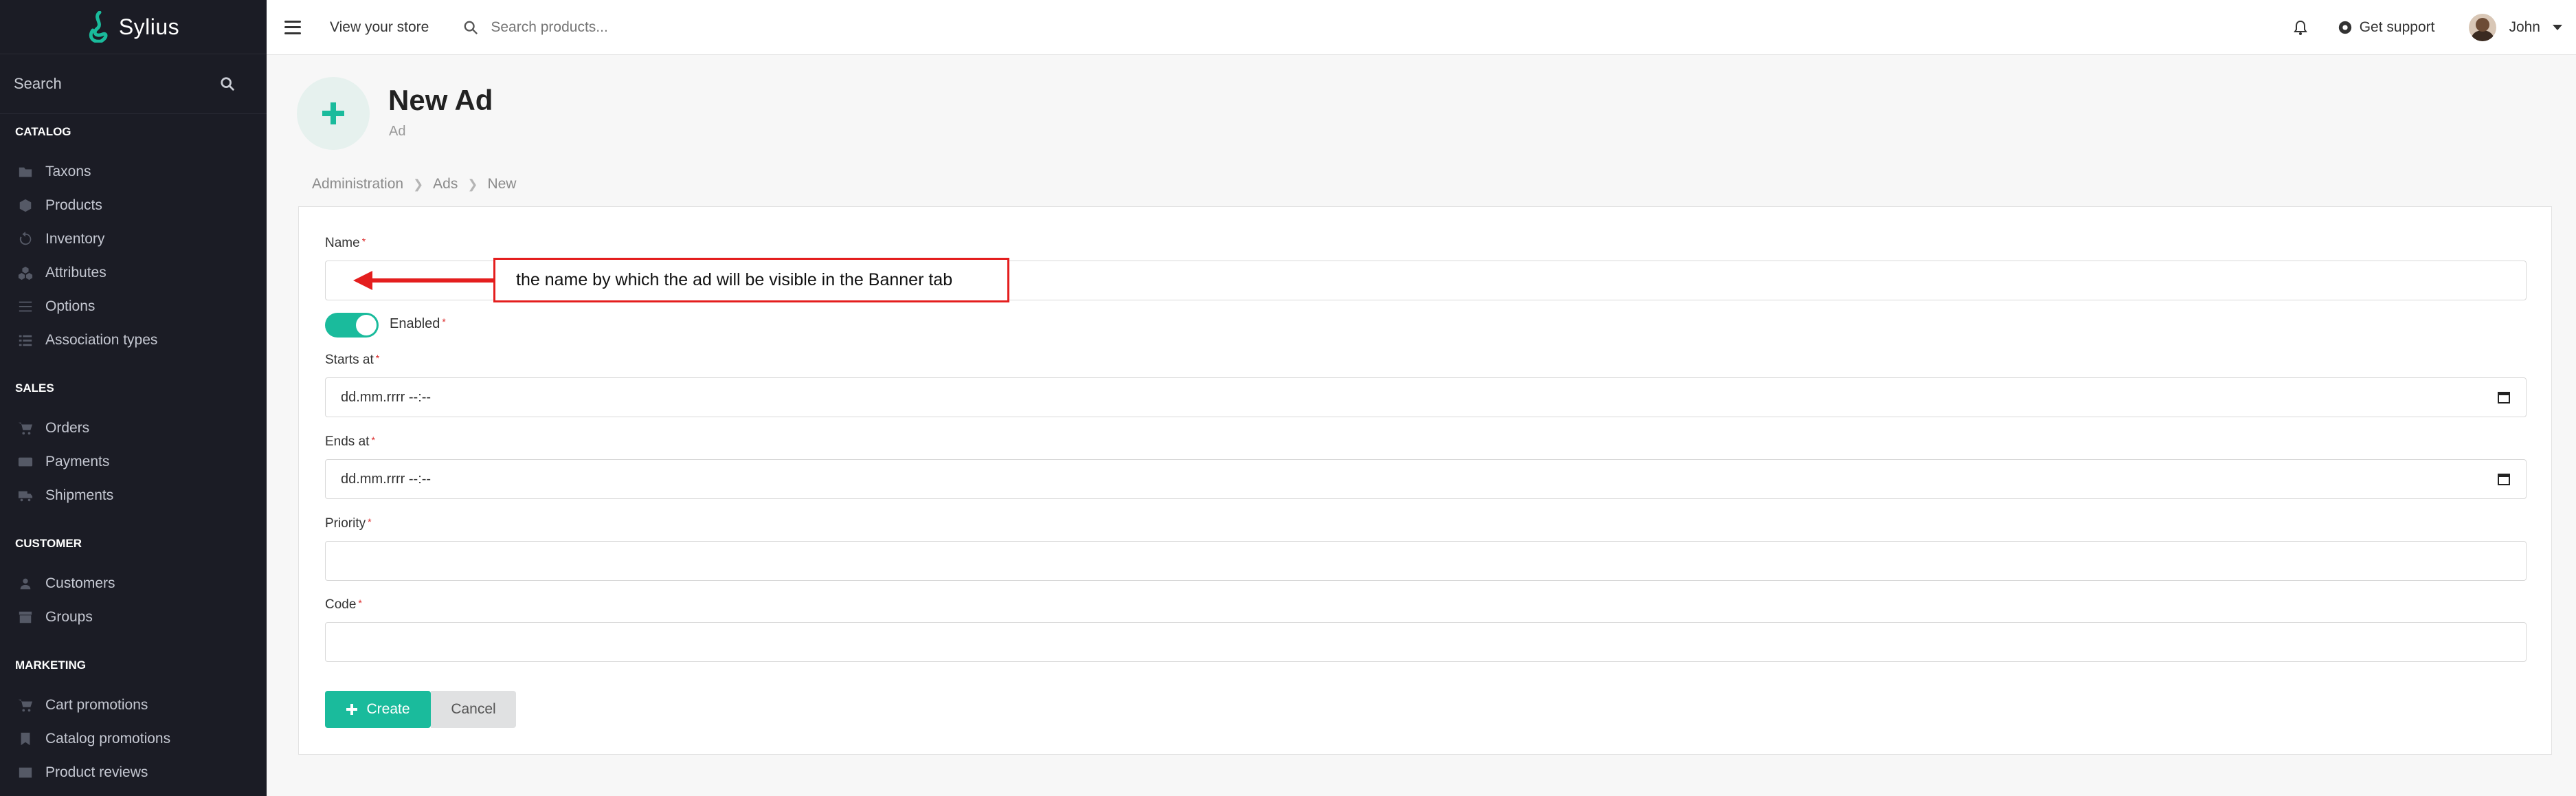 This screenshot has height=796, width=2576. I want to click on sidebar-item-payments: Payments, so click(63, 462).